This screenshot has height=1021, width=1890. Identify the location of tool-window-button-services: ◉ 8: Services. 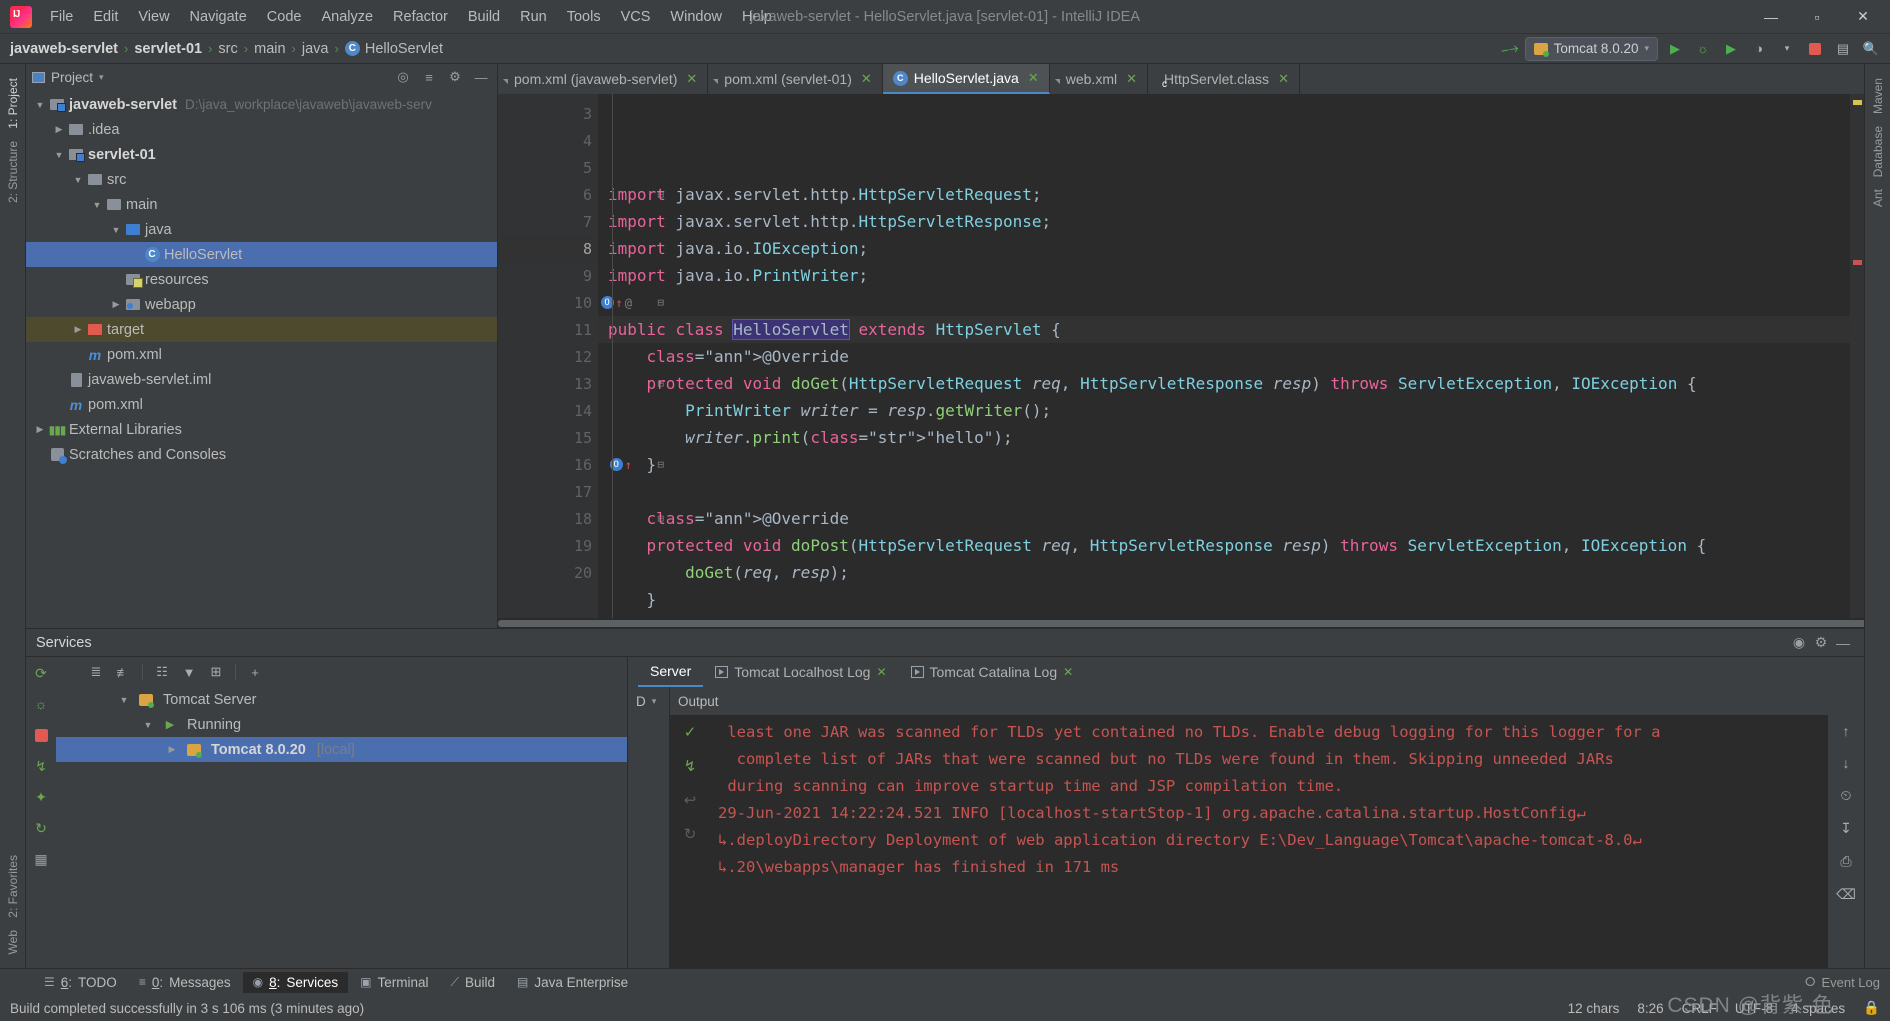
(295, 982).